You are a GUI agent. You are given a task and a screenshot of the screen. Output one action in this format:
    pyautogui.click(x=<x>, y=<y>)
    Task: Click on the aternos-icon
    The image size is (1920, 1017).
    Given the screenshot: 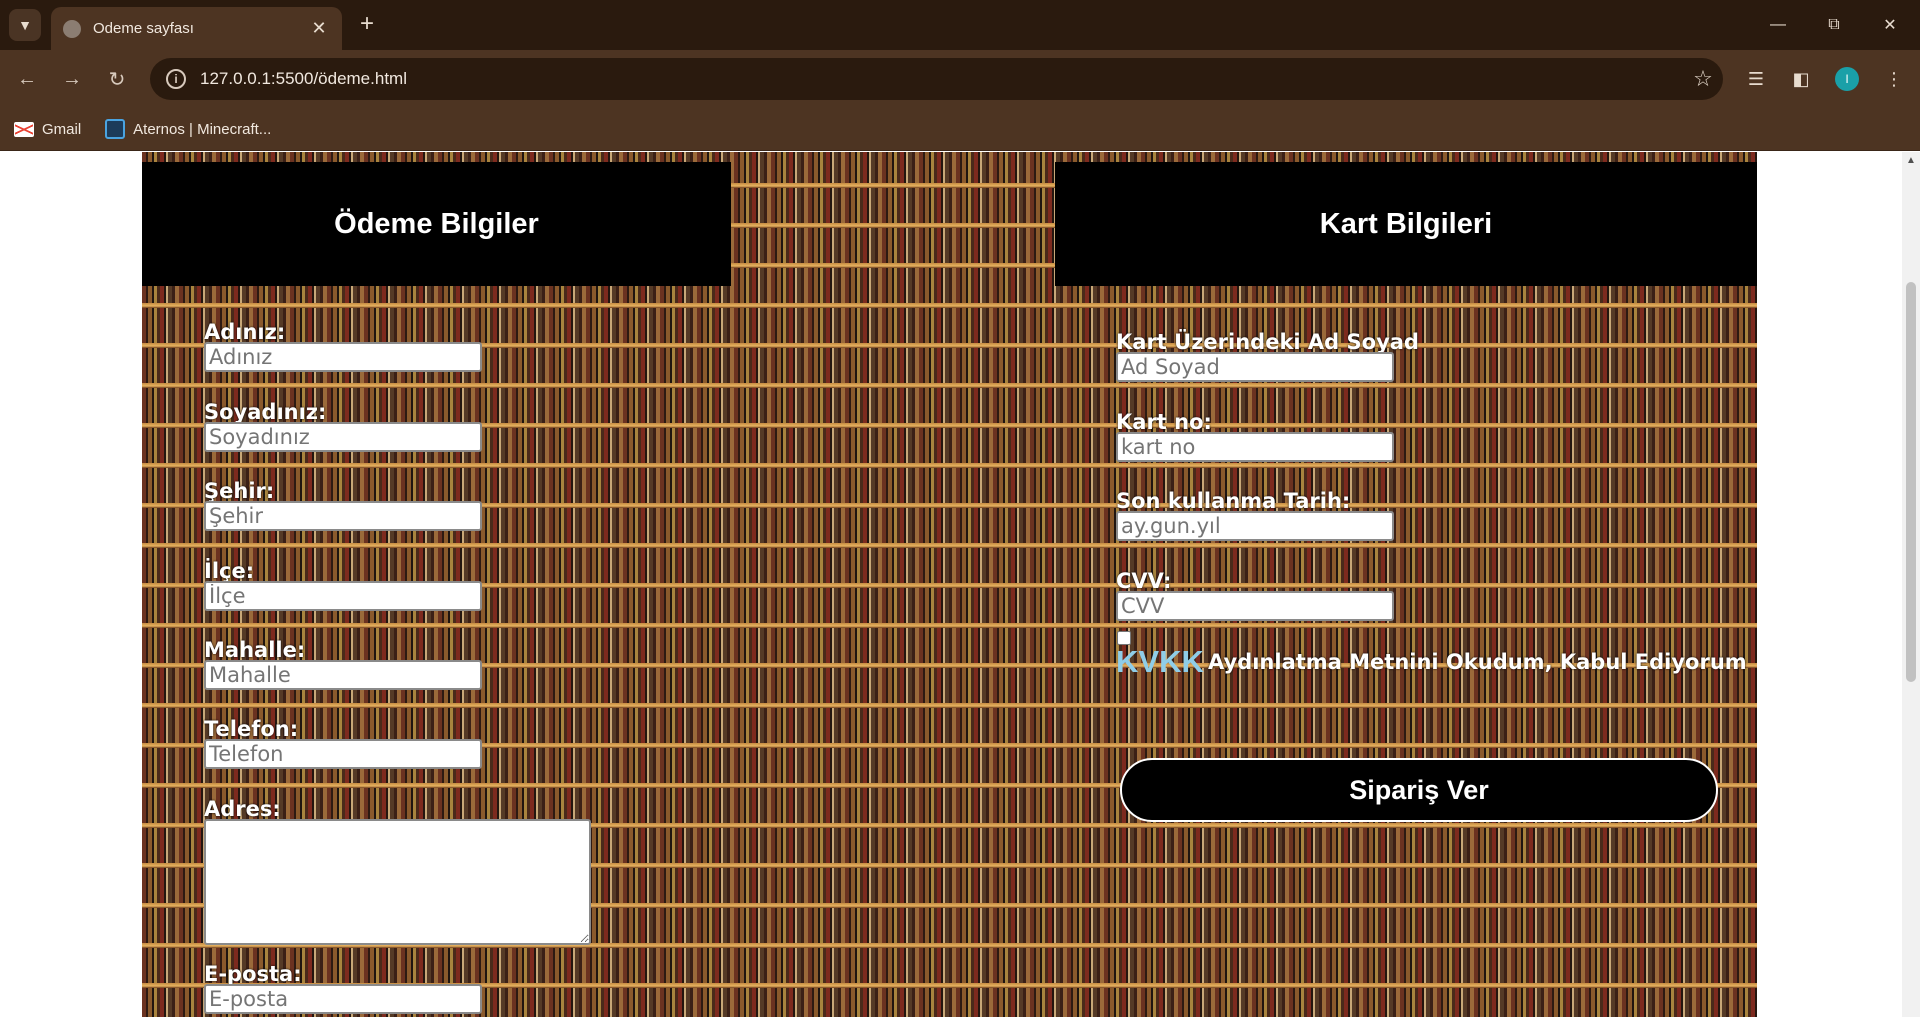 What is the action you would take?
    pyautogui.click(x=115, y=129)
    